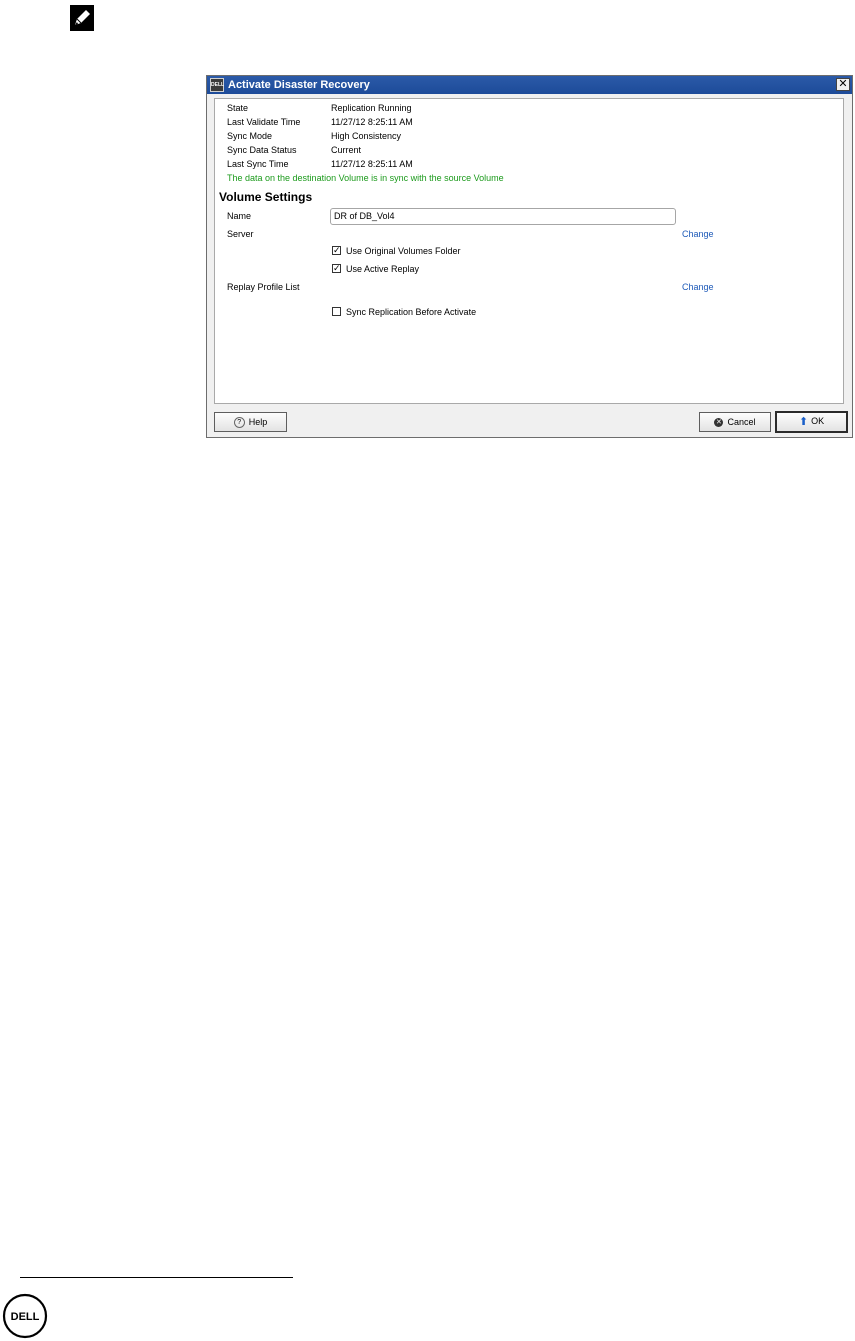 The height and width of the screenshot is (1341, 855). What do you see at coordinates (529, 85) in the screenshot?
I see `dialog-titlebar: DELL Activate Disaster Recovery ✕` at bounding box center [529, 85].